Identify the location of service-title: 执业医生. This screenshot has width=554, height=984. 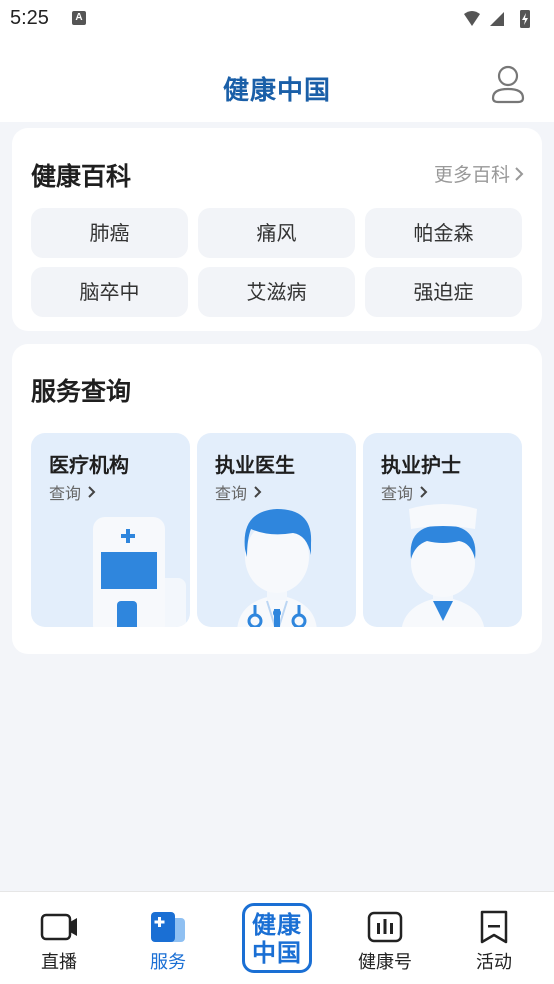
(255, 465).